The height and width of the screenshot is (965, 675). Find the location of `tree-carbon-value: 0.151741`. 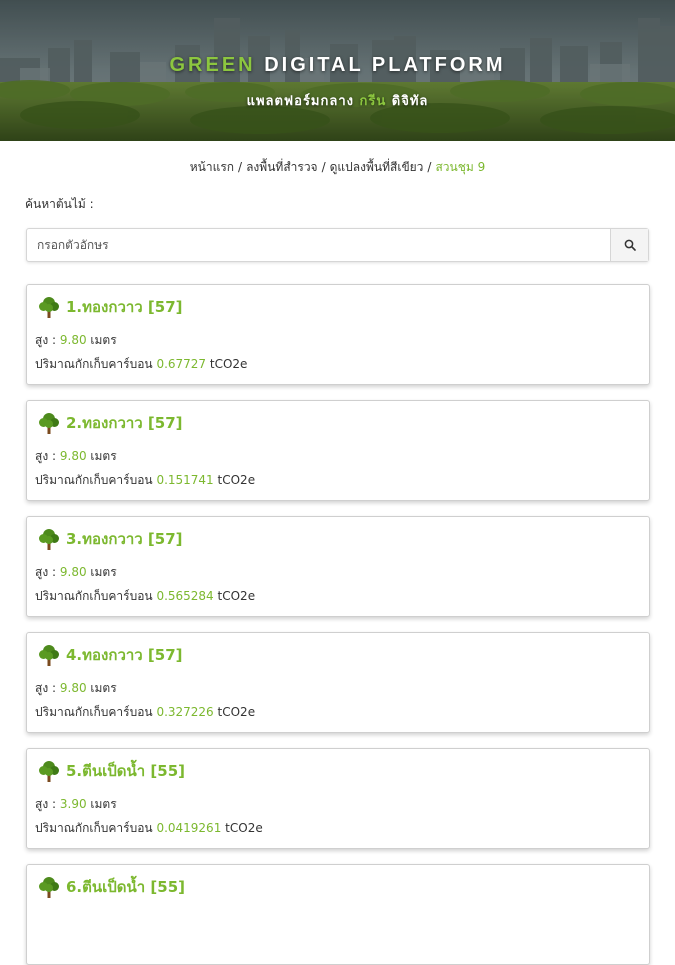

tree-carbon-value: 0.151741 is located at coordinates (185, 480).